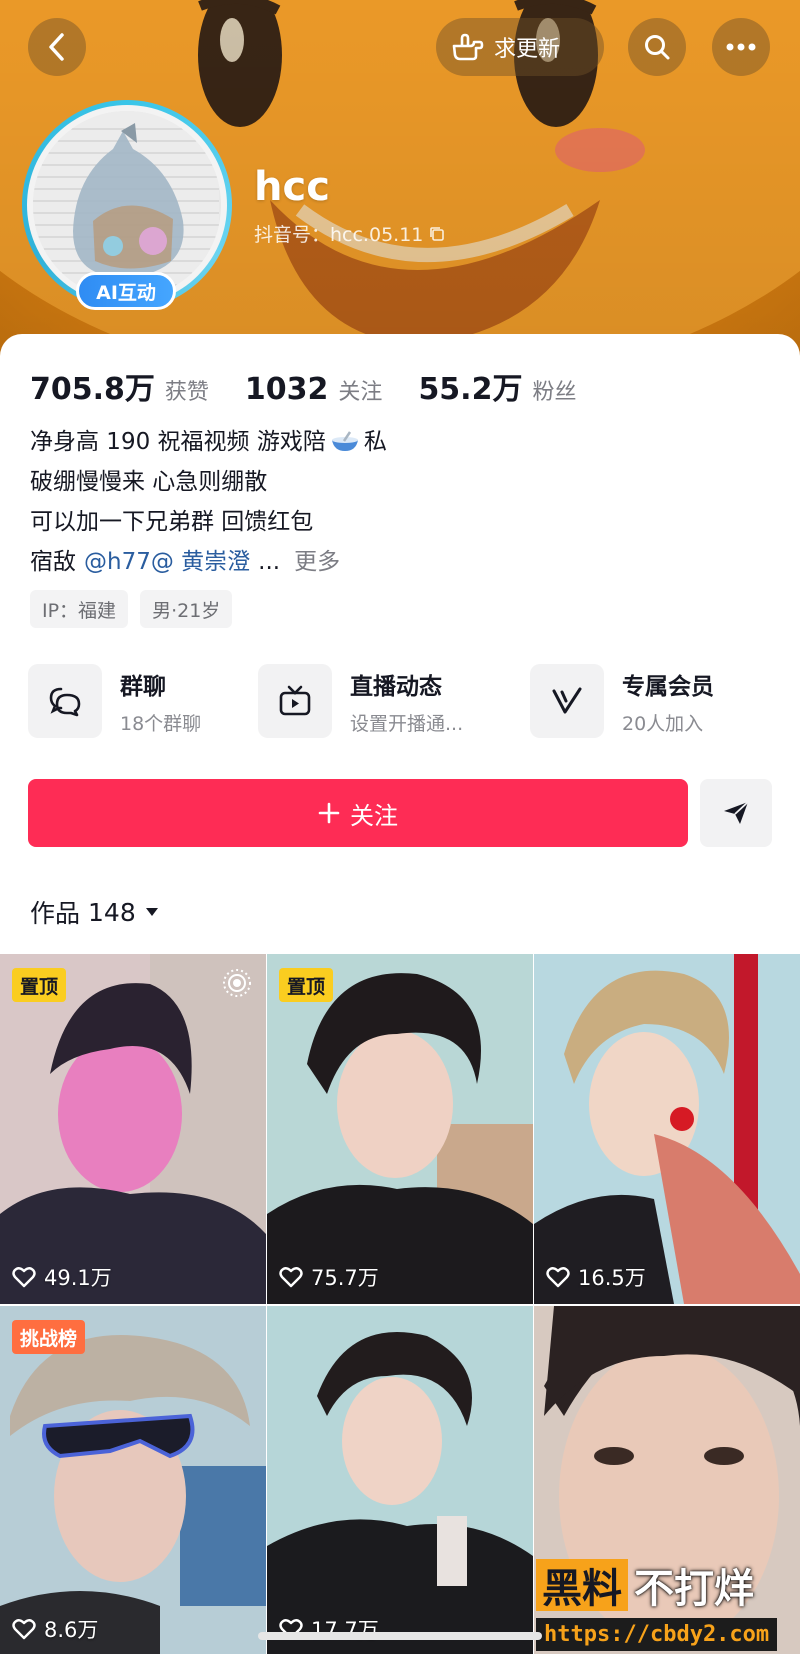  I want to click on stat-followers: 55.2万 粉丝, so click(497, 386).